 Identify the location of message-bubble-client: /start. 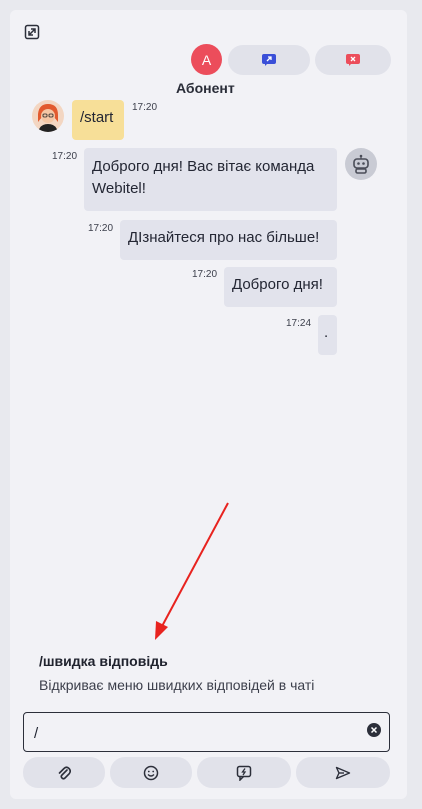
(98, 120).